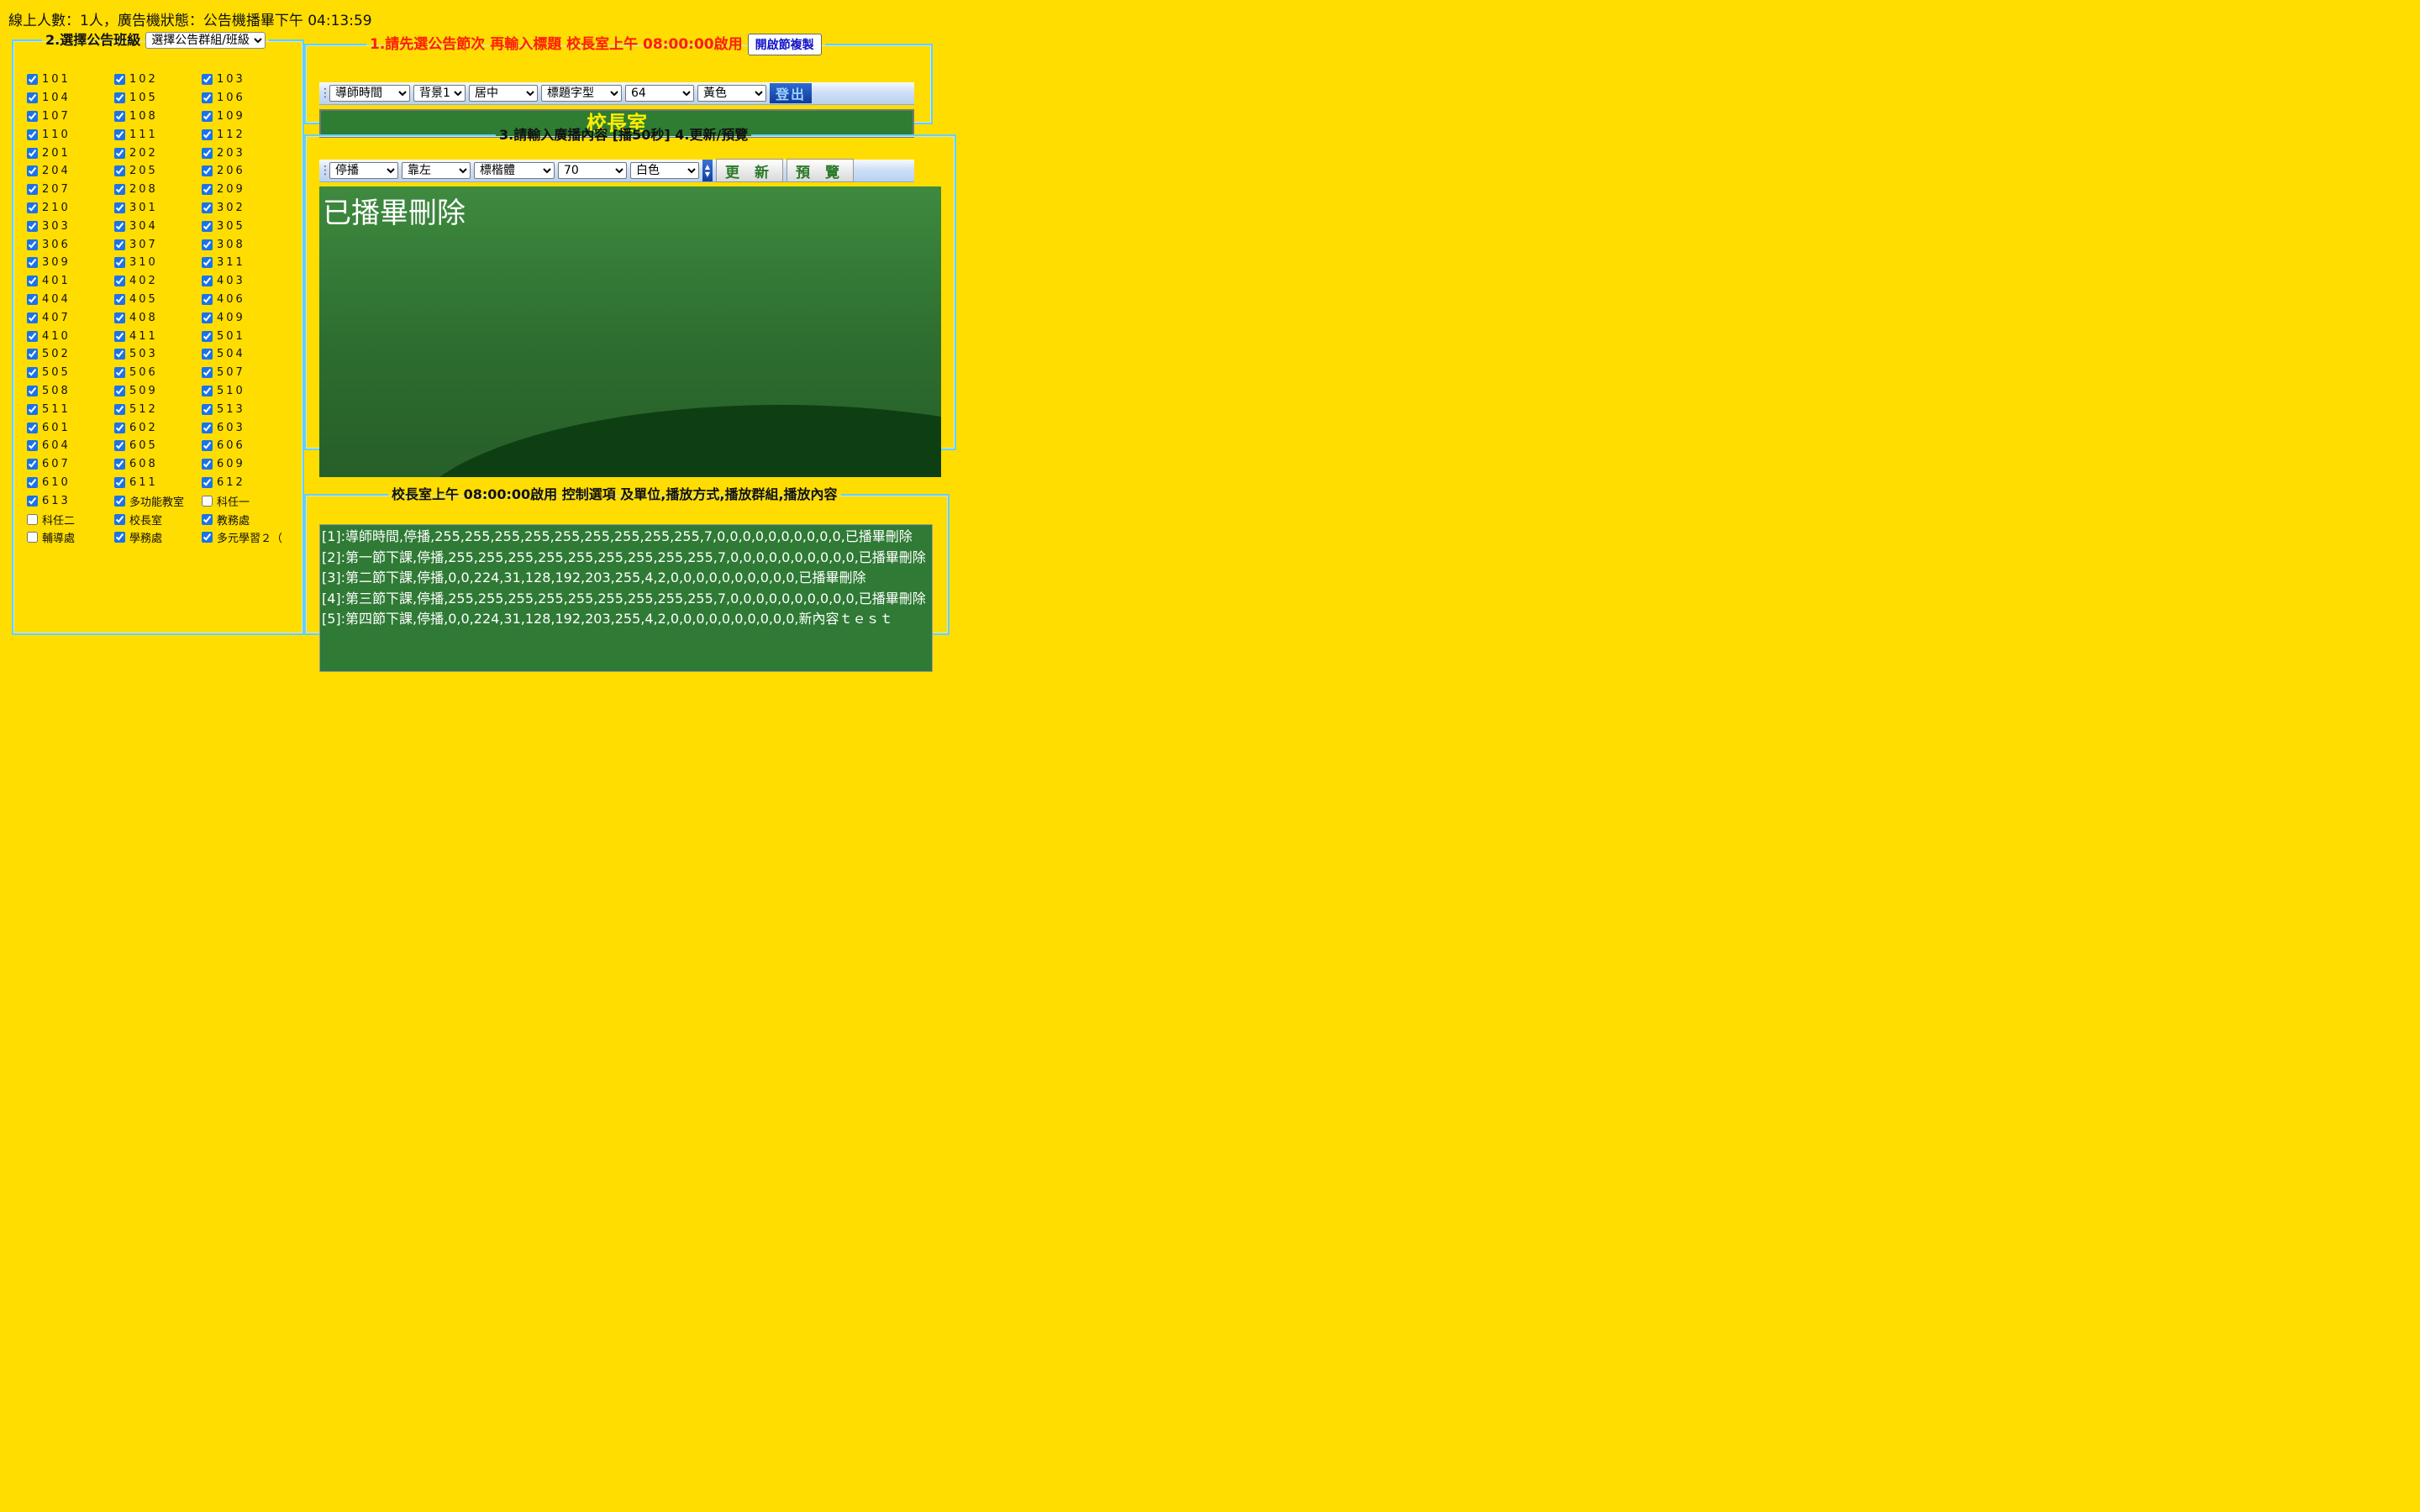 This screenshot has width=2420, height=1512. What do you see at coordinates (158, 391) in the screenshot?
I see `class-item: 509` at bounding box center [158, 391].